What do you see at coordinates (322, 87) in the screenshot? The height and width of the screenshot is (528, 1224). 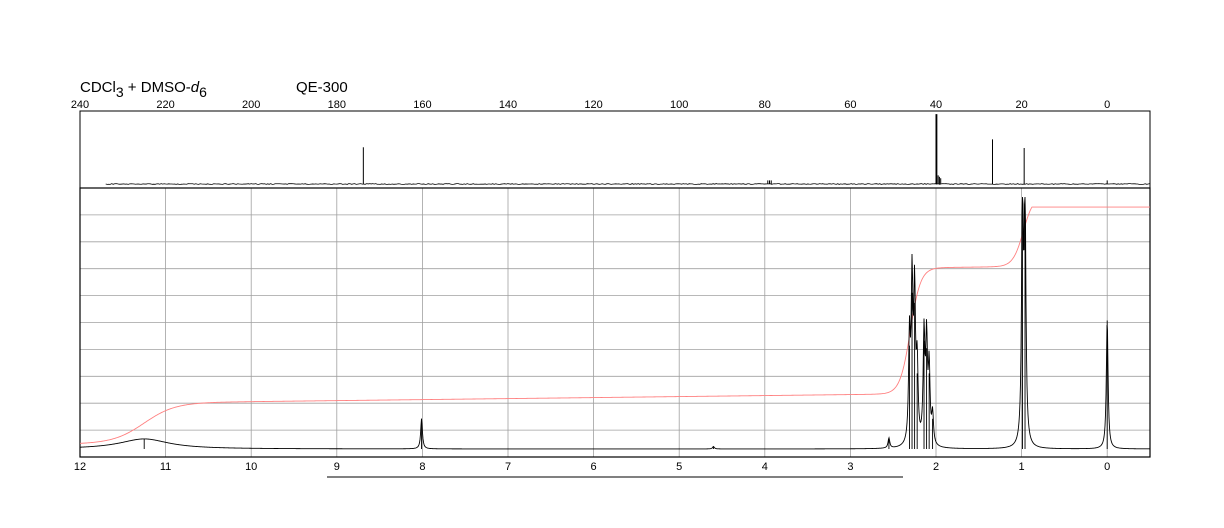 I see `instrument-label: QE-300` at bounding box center [322, 87].